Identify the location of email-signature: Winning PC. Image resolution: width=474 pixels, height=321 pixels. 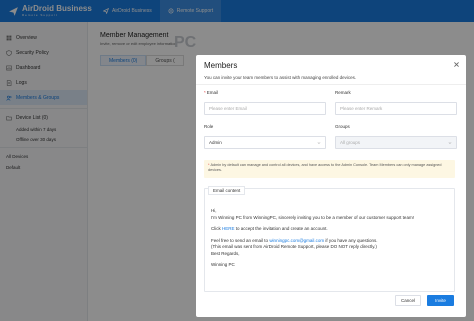
(223, 265).